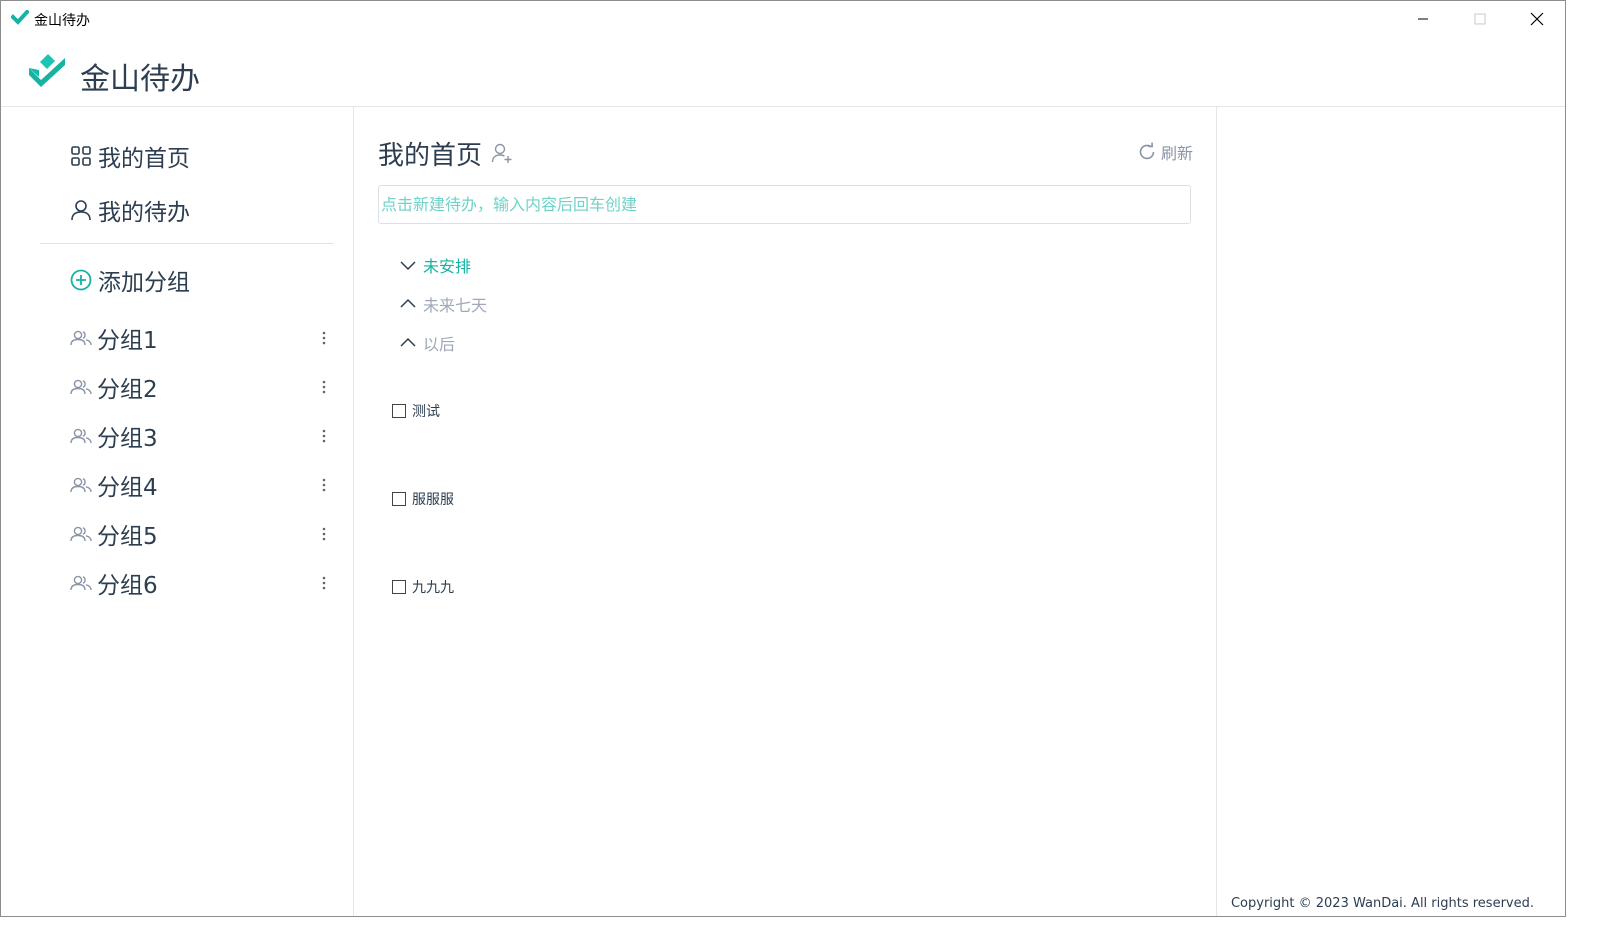 The height and width of the screenshot is (939, 1602). What do you see at coordinates (439, 344) in the screenshot?
I see `section-label: 以后` at bounding box center [439, 344].